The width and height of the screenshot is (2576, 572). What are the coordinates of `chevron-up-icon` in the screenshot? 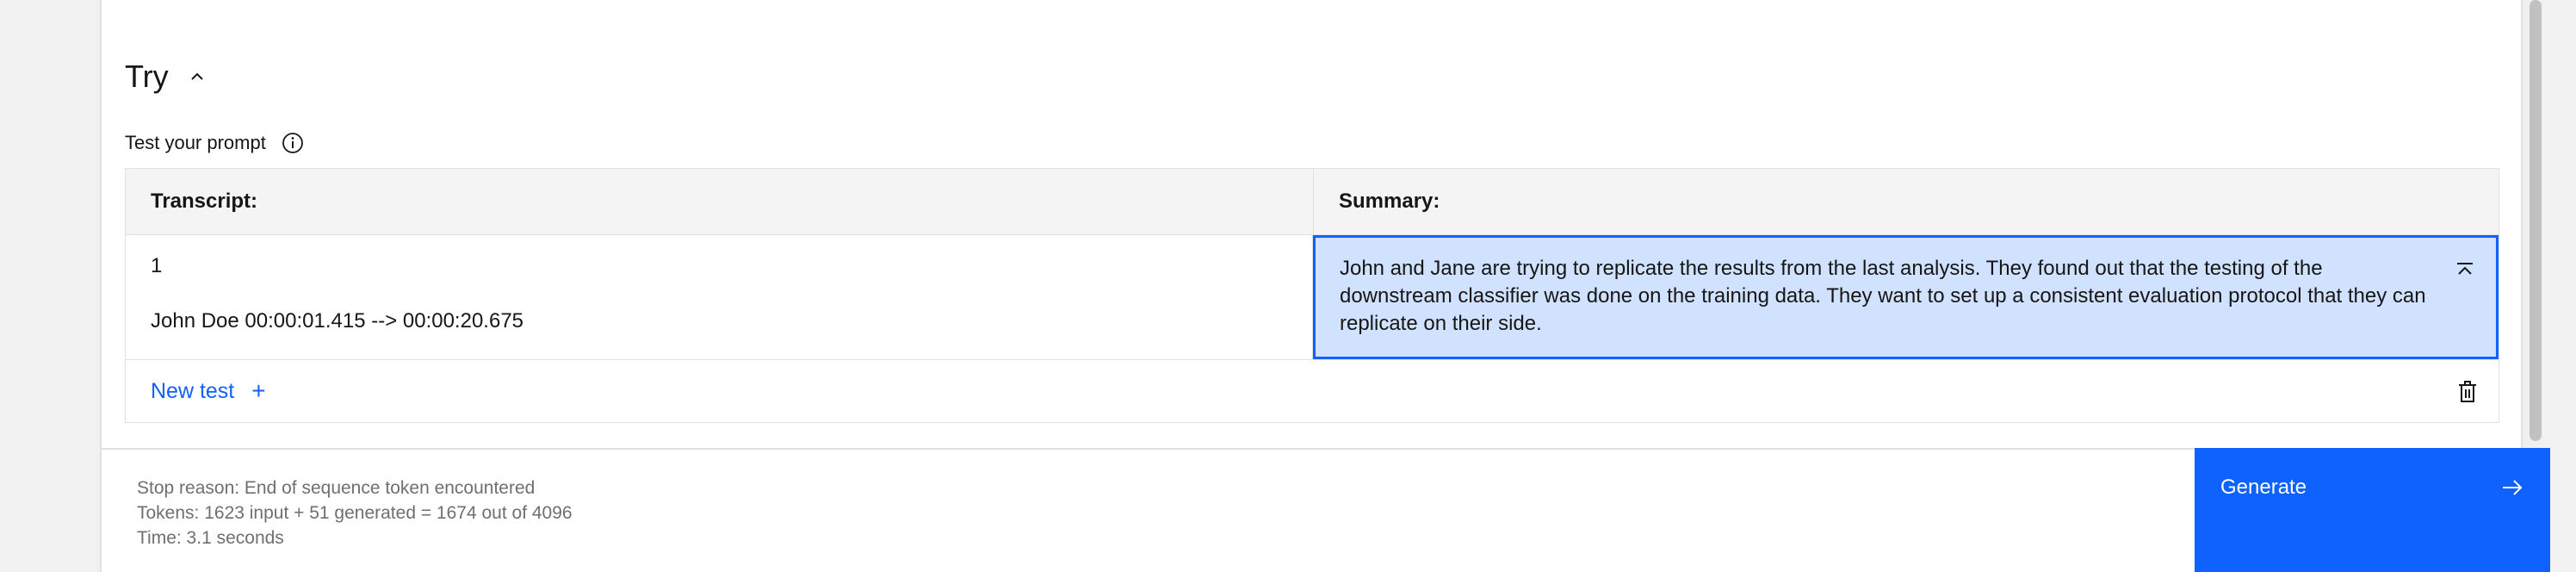 It's located at (197, 76).